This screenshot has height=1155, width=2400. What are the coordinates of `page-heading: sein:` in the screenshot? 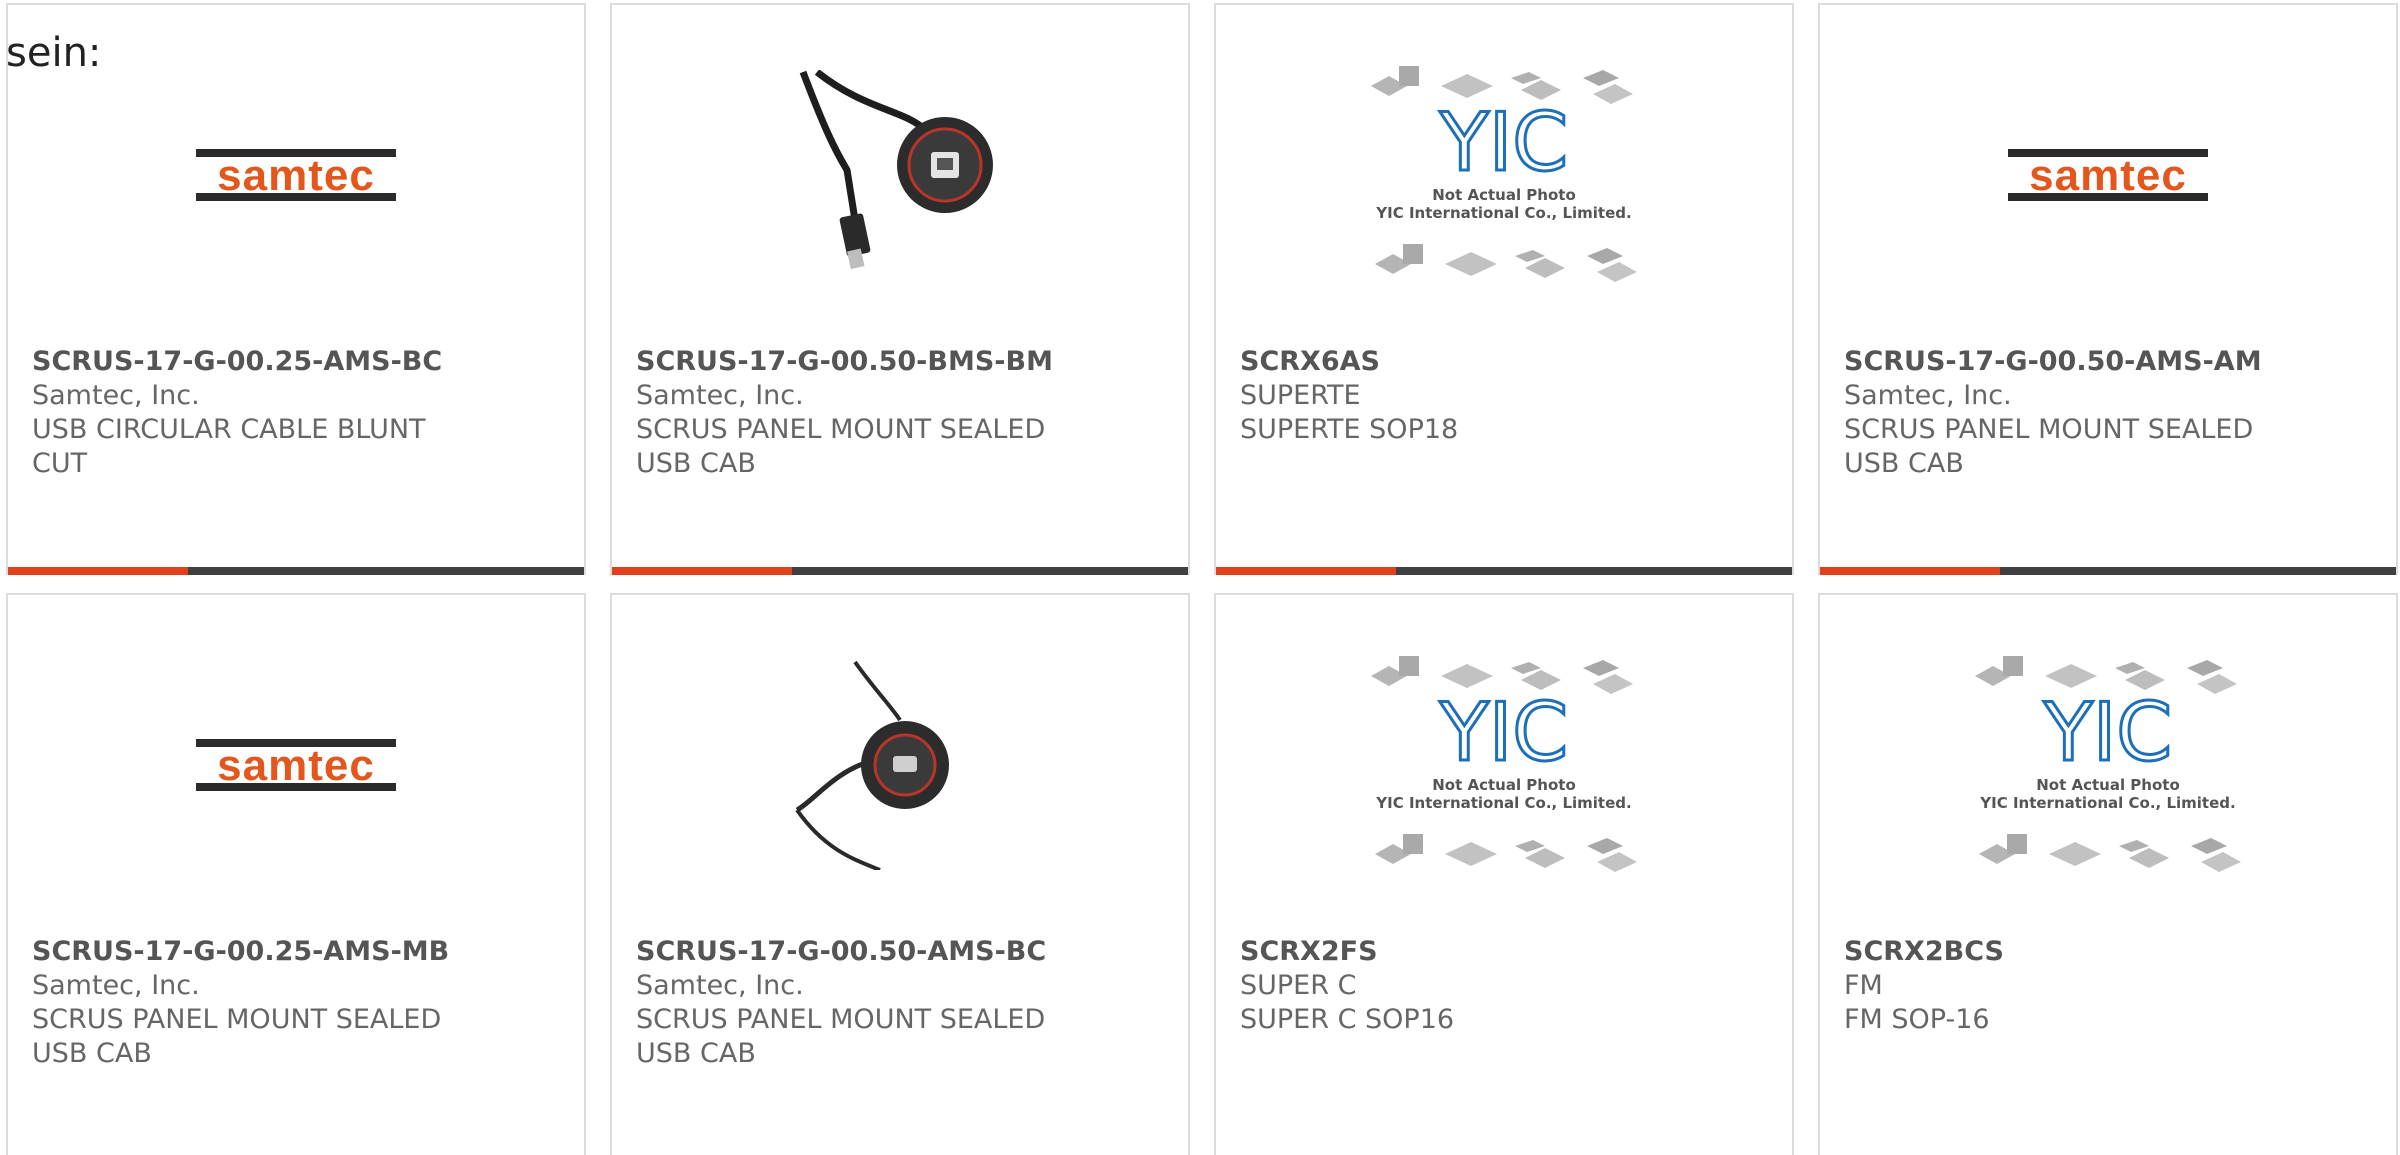 It's located at (54, 53).